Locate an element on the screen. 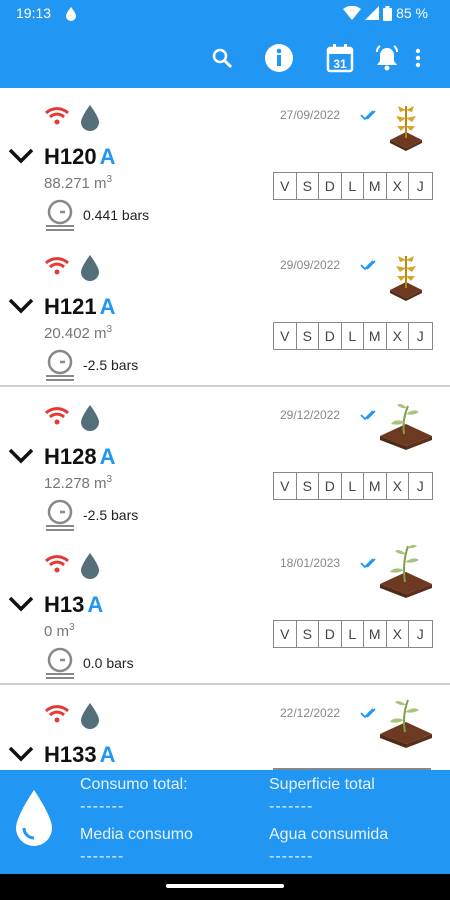  hydrant-card: H133 A 22/12/2022 is located at coordinates (225, 728).